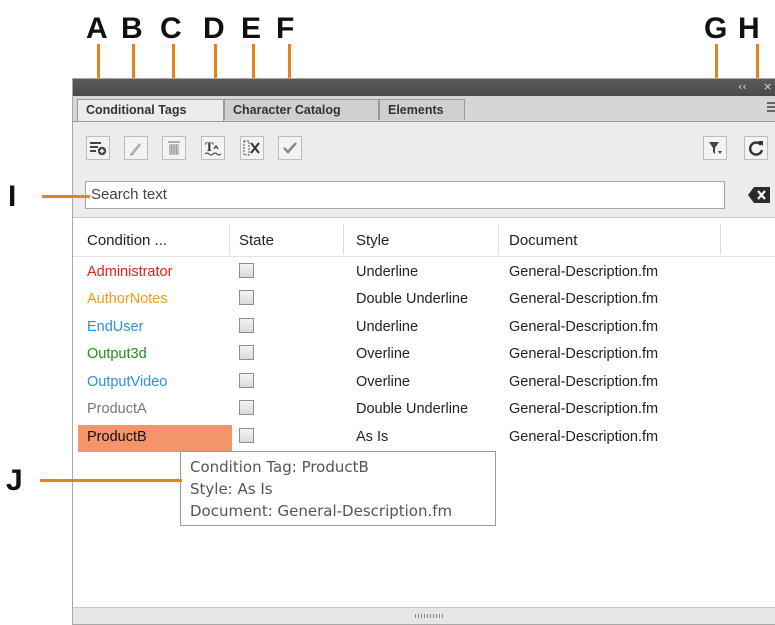 The height and width of the screenshot is (625, 775). I want to click on apply-tag-button: T, so click(213, 148).